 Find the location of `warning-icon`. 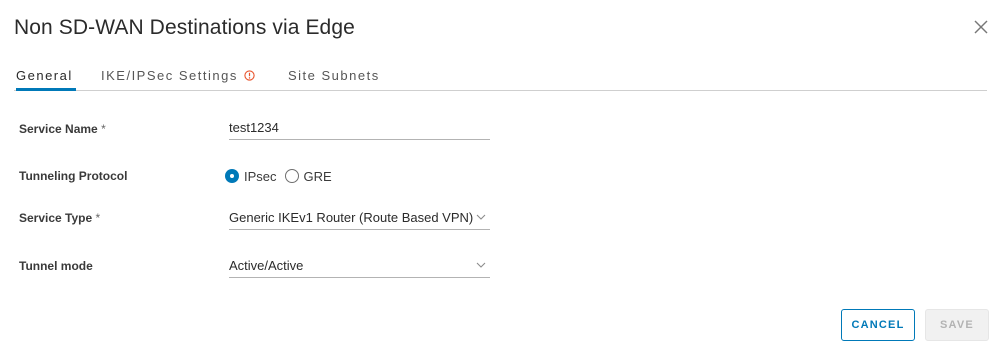

warning-icon is located at coordinates (249, 75).